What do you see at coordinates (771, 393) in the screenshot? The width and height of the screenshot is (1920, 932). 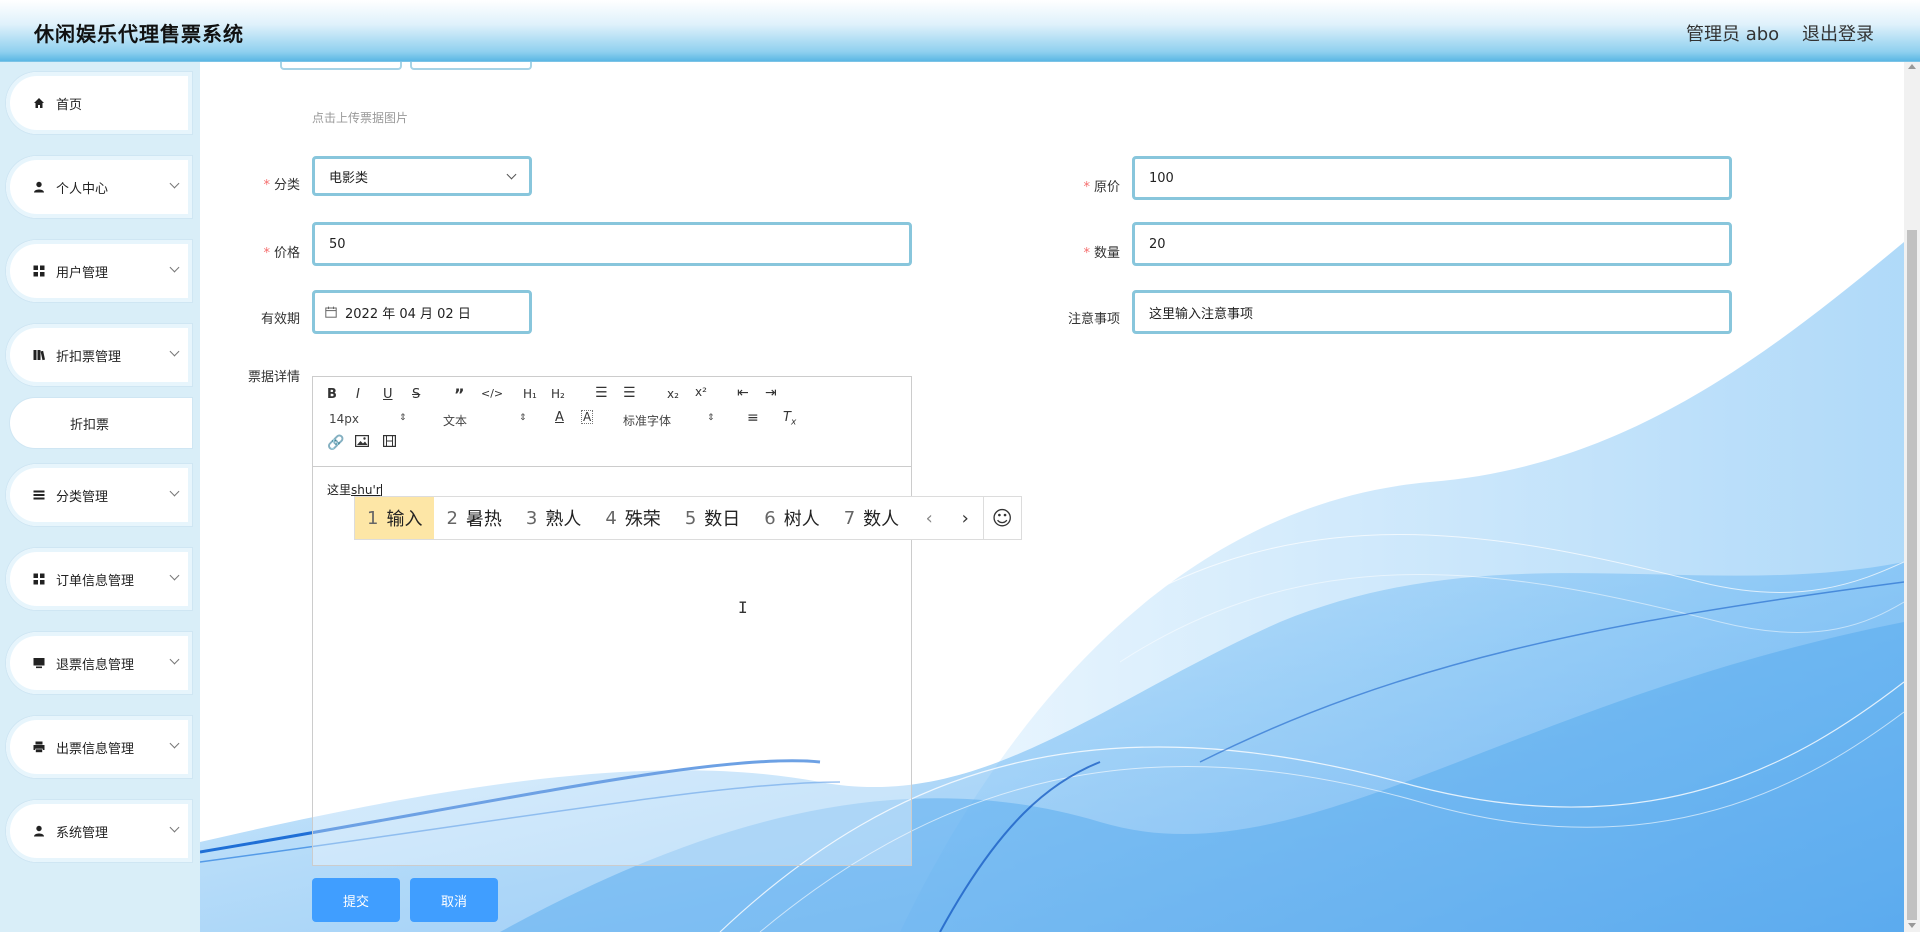 I see `indent-icon: ⇥` at bounding box center [771, 393].